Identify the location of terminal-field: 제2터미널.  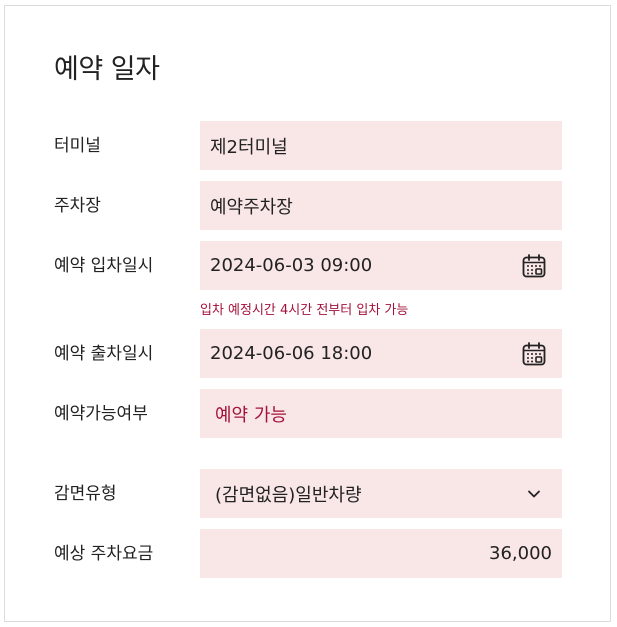
(381, 145).